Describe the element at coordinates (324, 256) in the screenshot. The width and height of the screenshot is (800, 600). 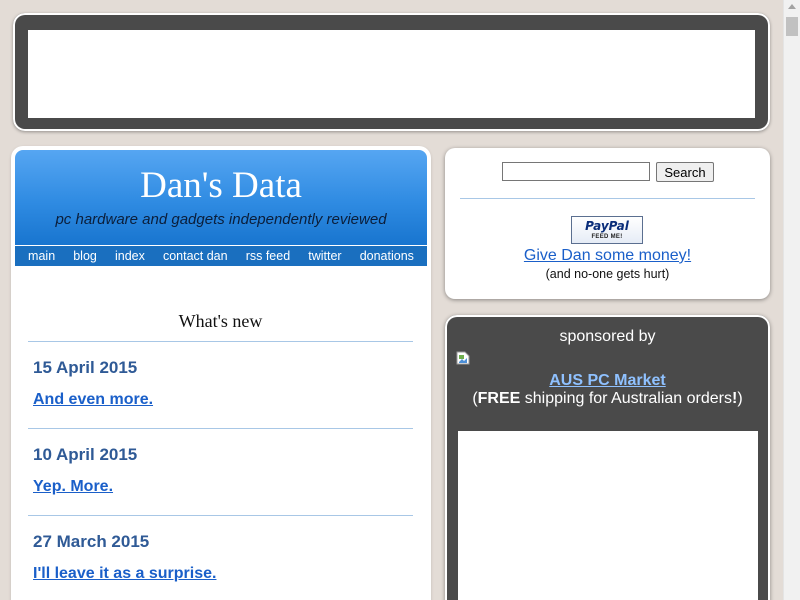
I see `nav-link-twitter: twitter` at that location.